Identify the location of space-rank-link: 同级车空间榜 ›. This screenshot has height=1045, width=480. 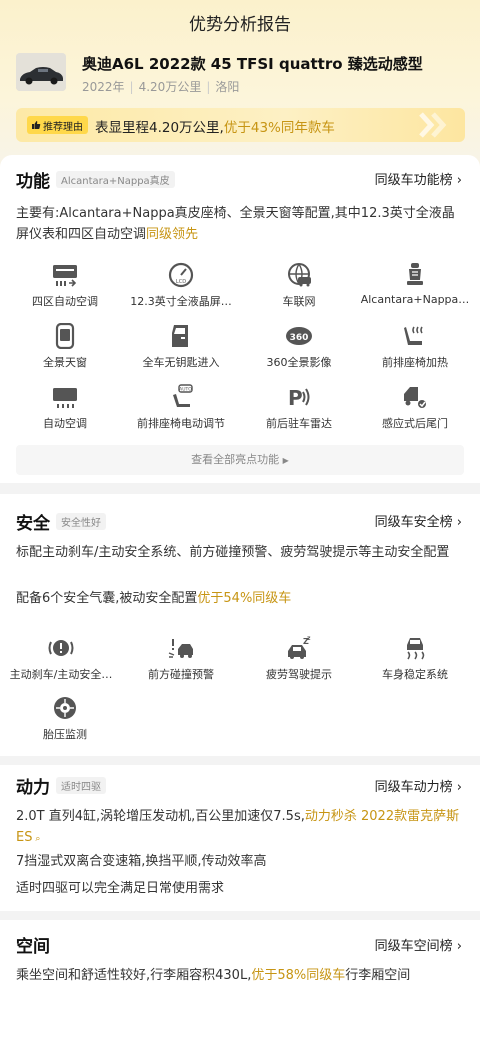
(418, 944).